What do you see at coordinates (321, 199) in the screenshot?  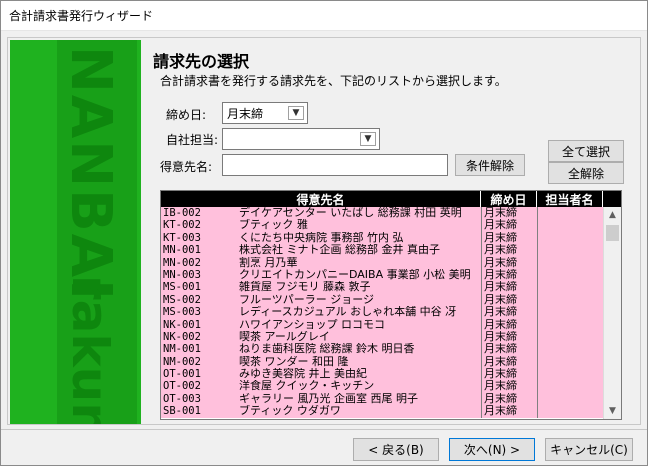 I see `column-header-customer: 得意先名` at bounding box center [321, 199].